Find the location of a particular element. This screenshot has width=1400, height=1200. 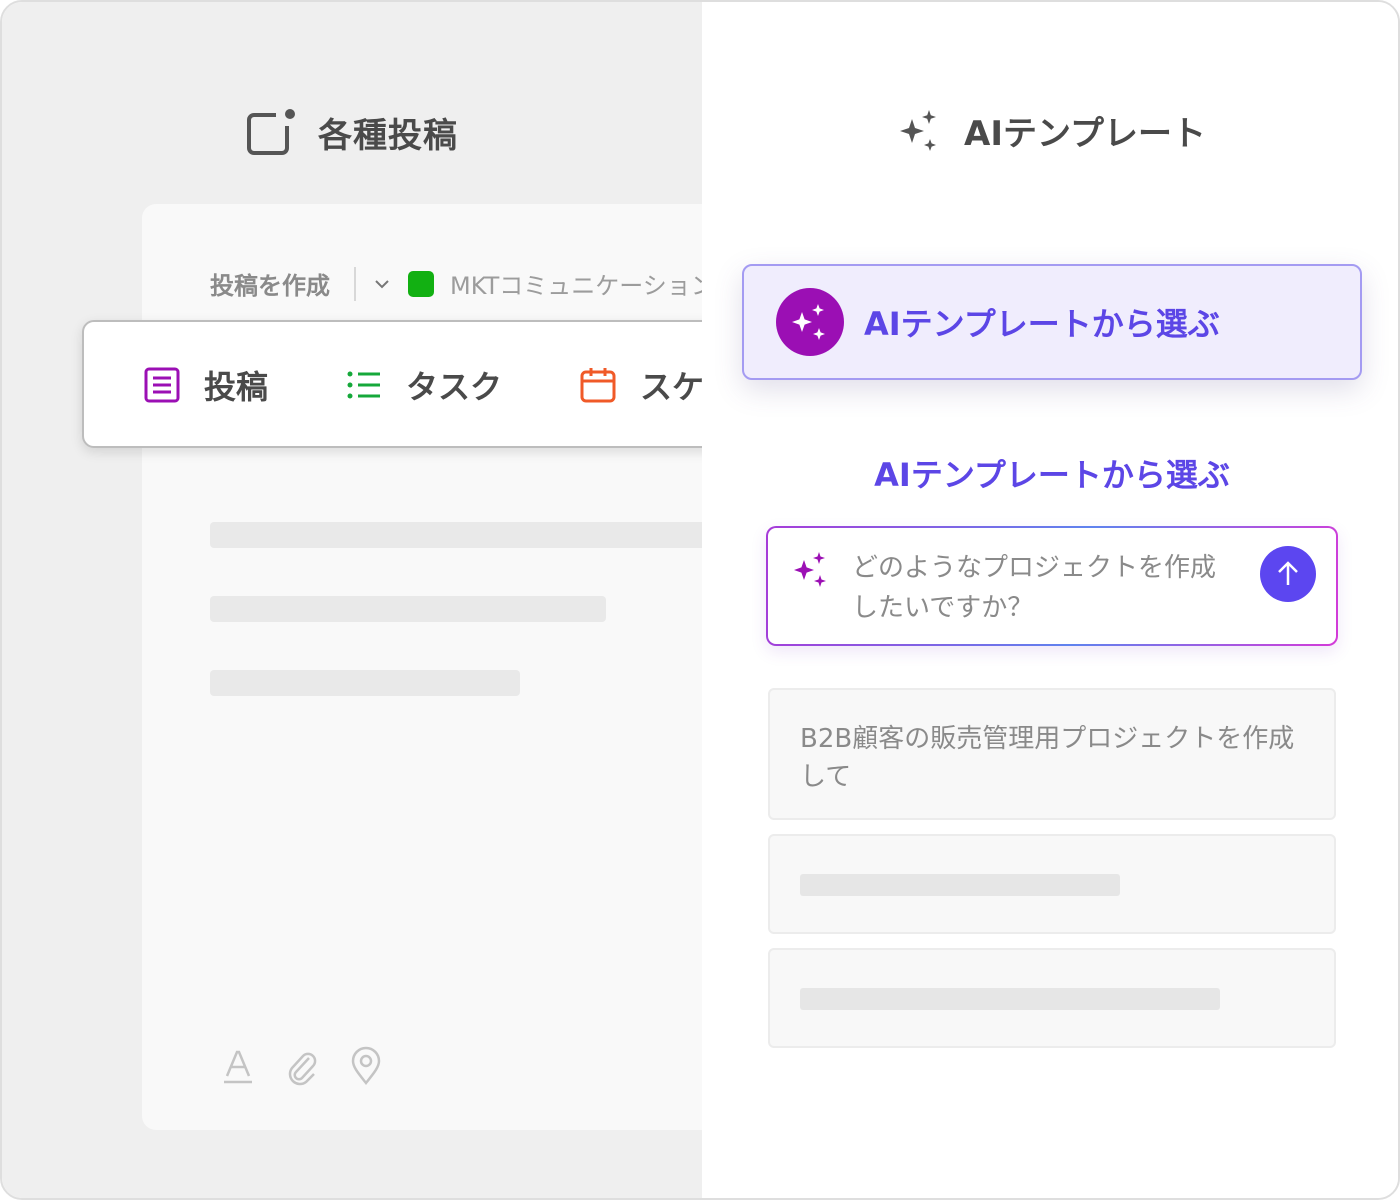

ai-template-header: AIテンプレート is located at coordinates (1050, 130).